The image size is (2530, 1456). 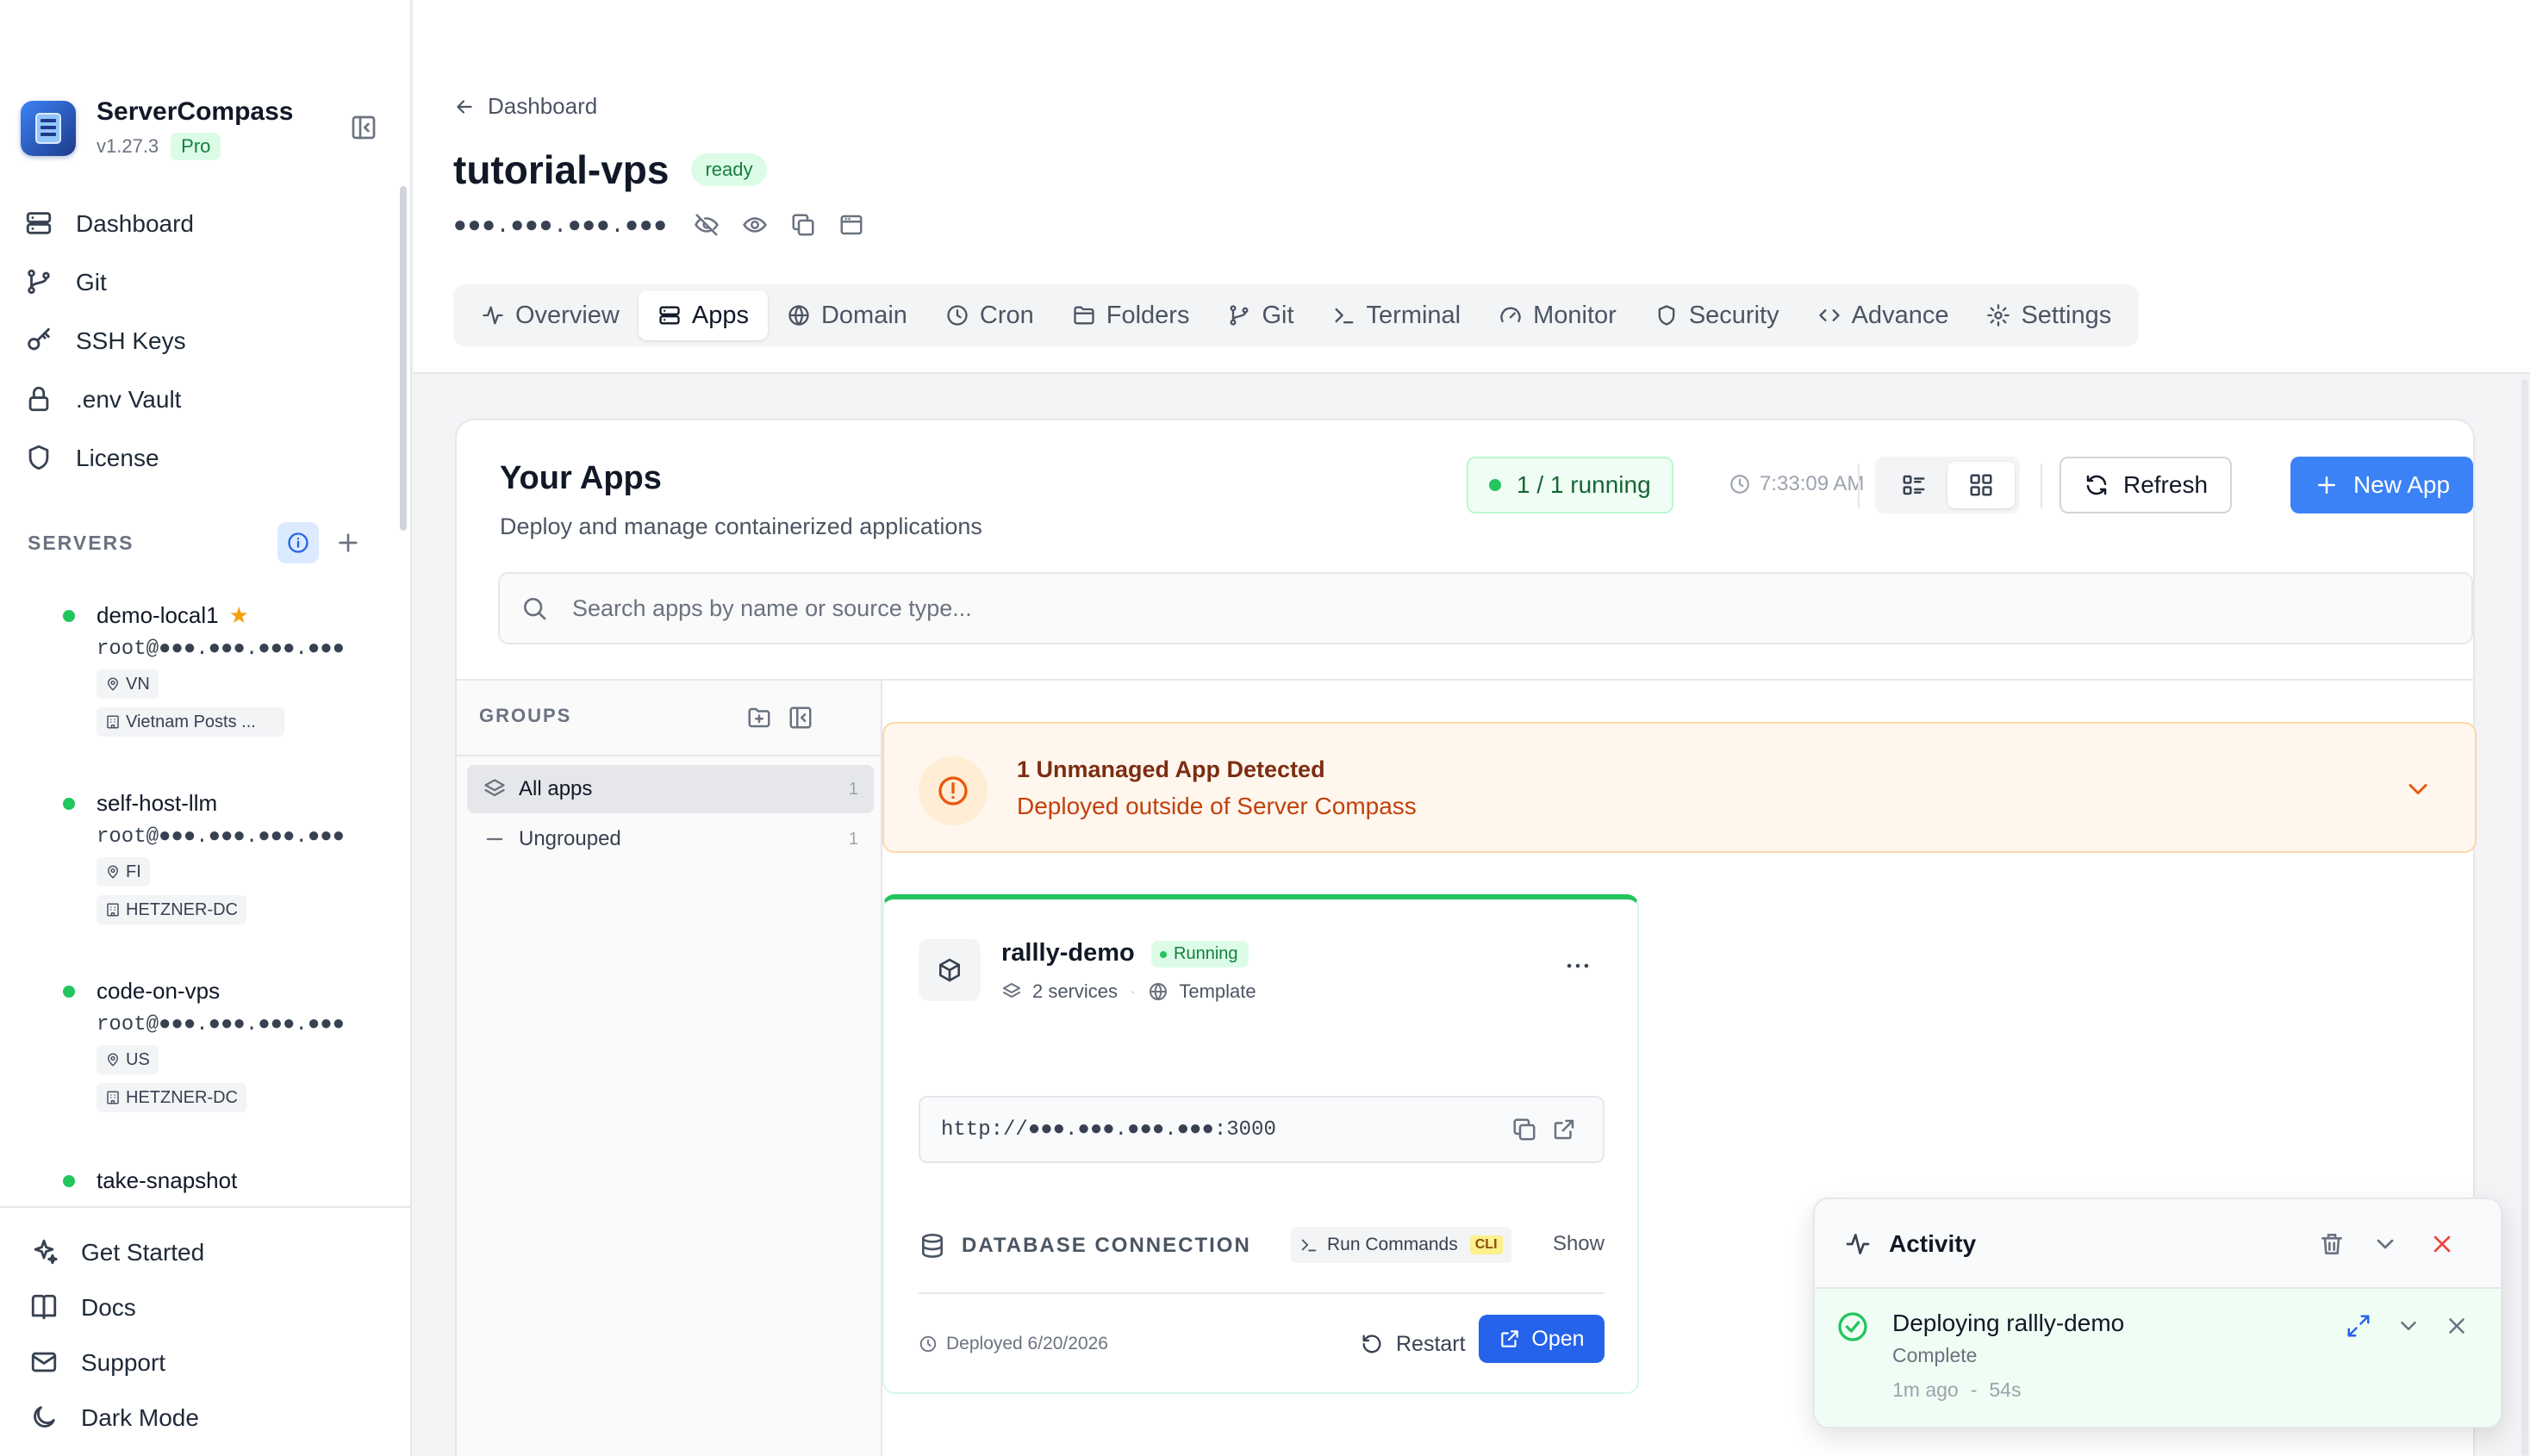 What do you see at coordinates (48, 128) in the screenshot?
I see `app-logo` at bounding box center [48, 128].